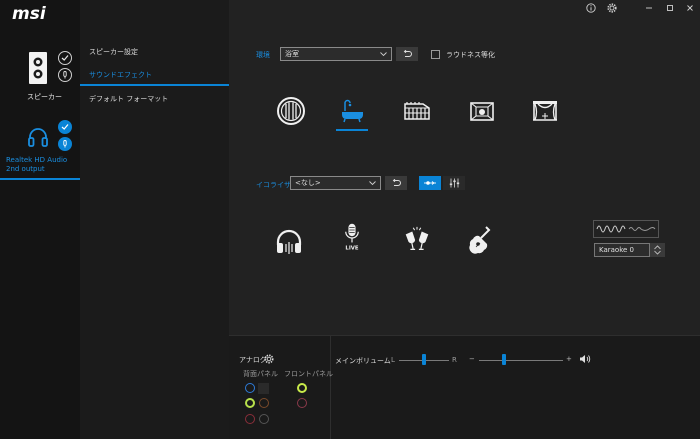 The width and height of the screenshot is (700, 439). I want to click on equalizer-sliders-icon, so click(454, 183).